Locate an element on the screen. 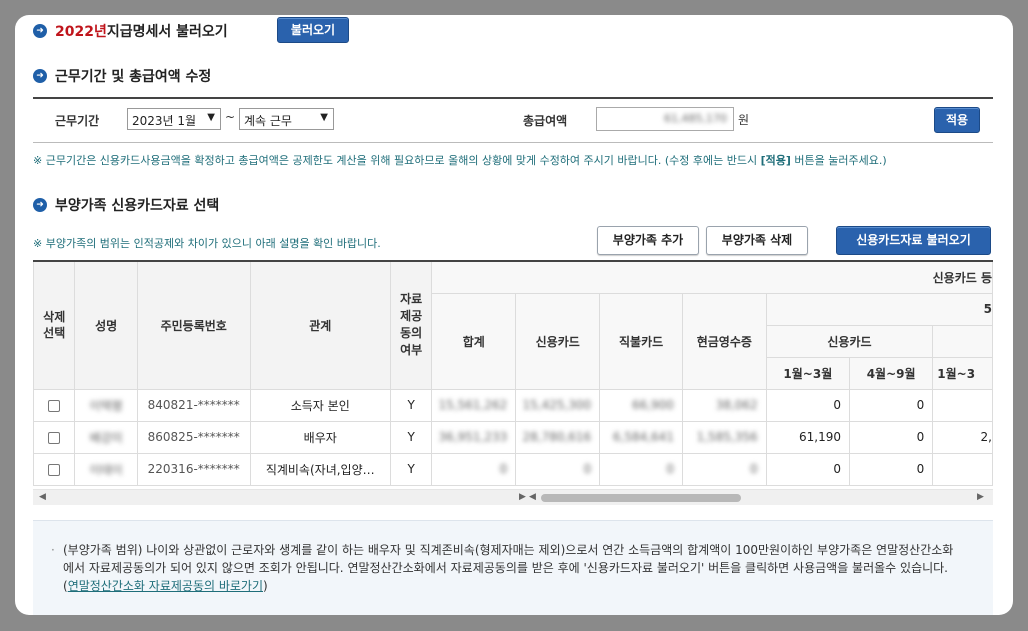  row-total: 36,951,233 is located at coordinates (473, 437).